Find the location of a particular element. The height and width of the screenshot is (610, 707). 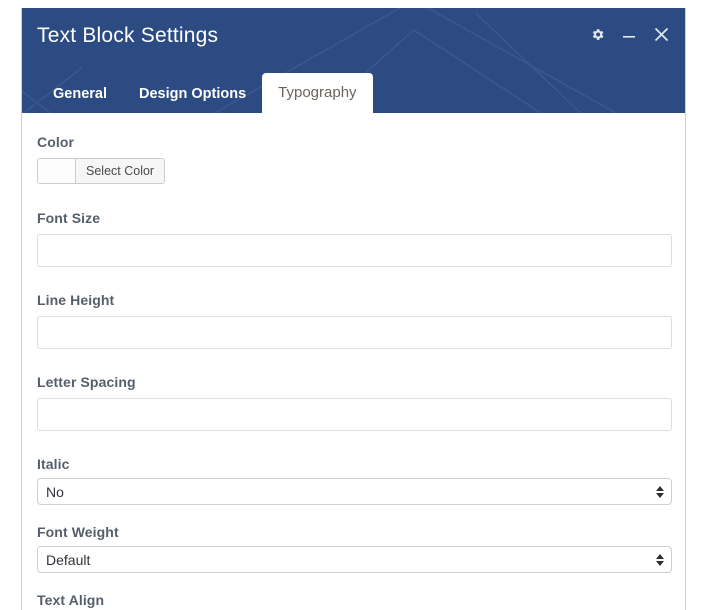

line-height-input is located at coordinates (354, 332).